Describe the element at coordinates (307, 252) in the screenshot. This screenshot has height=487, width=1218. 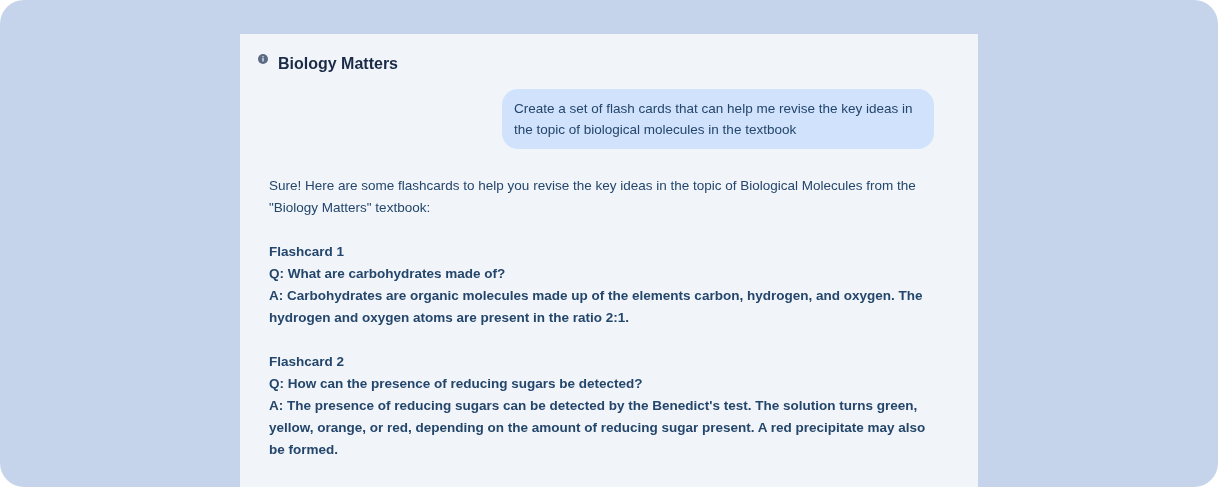
I see `flashcard-title: Flashcard 1` at that location.